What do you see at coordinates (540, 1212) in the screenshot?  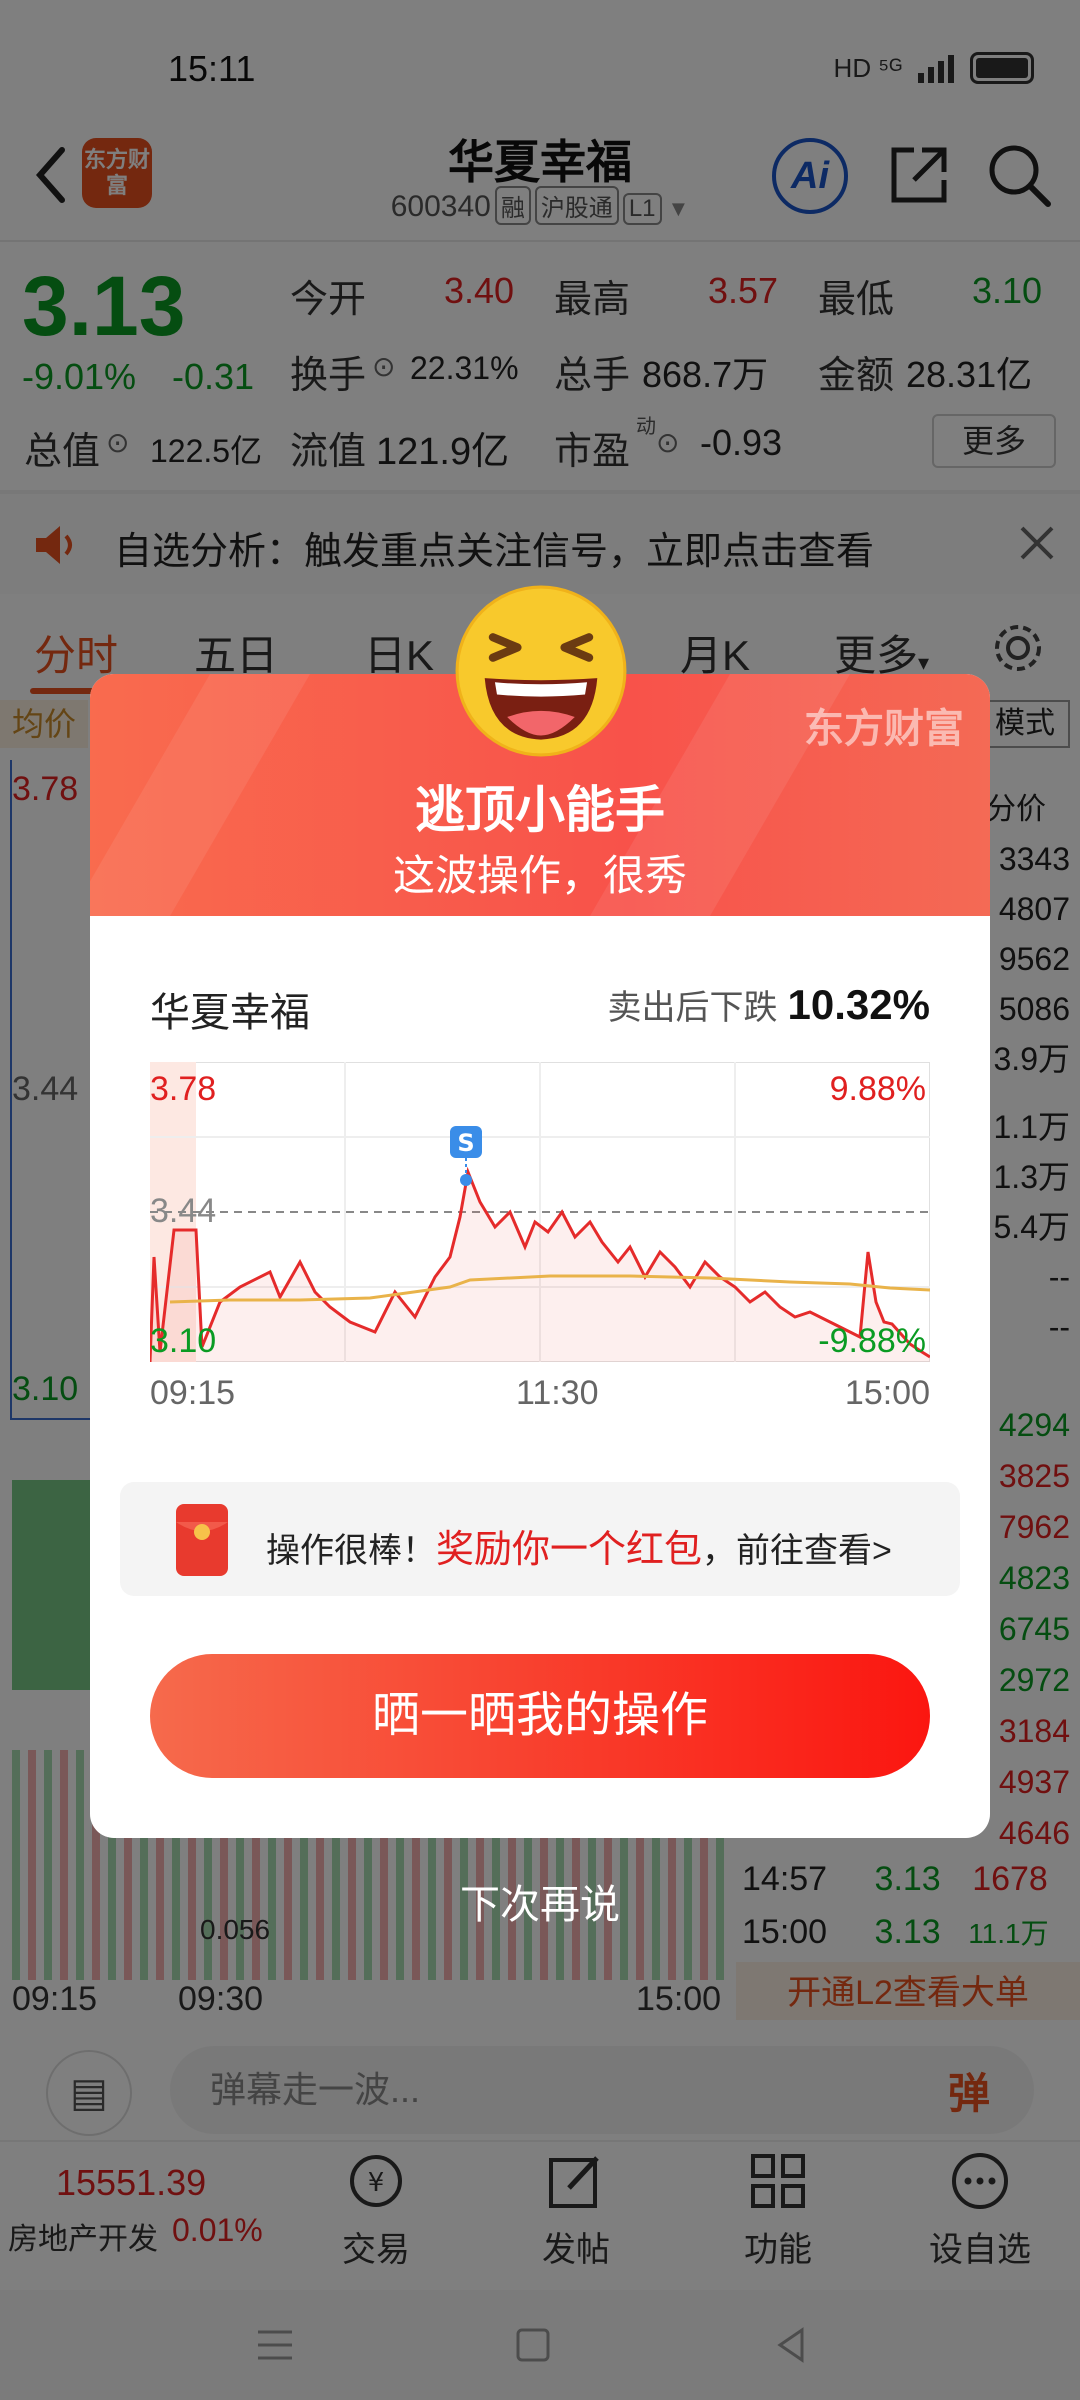 I see `mini-chart: S 3.78 9.88% 3.44 3.10 -9.88%` at bounding box center [540, 1212].